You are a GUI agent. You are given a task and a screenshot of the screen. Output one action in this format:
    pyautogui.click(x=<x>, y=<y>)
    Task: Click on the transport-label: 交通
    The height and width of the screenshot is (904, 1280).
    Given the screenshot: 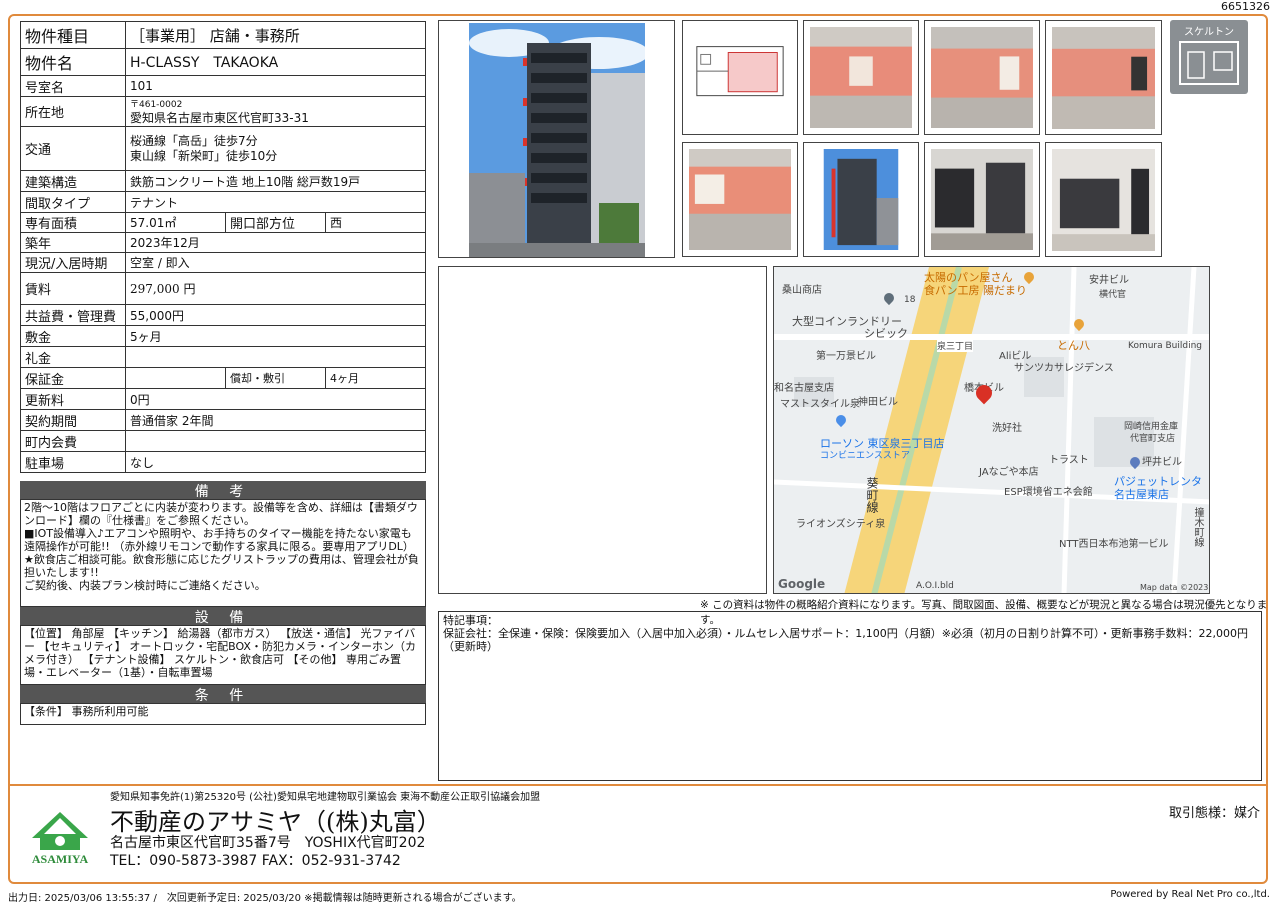 What is the action you would take?
    pyautogui.click(x=73, y=148)
    